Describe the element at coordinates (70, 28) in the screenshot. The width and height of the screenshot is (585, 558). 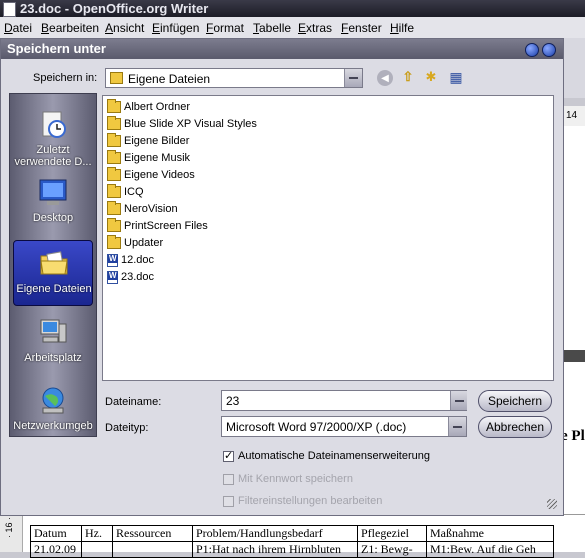
I see `menu-bearbeiten: Bearbeiten` at that location.